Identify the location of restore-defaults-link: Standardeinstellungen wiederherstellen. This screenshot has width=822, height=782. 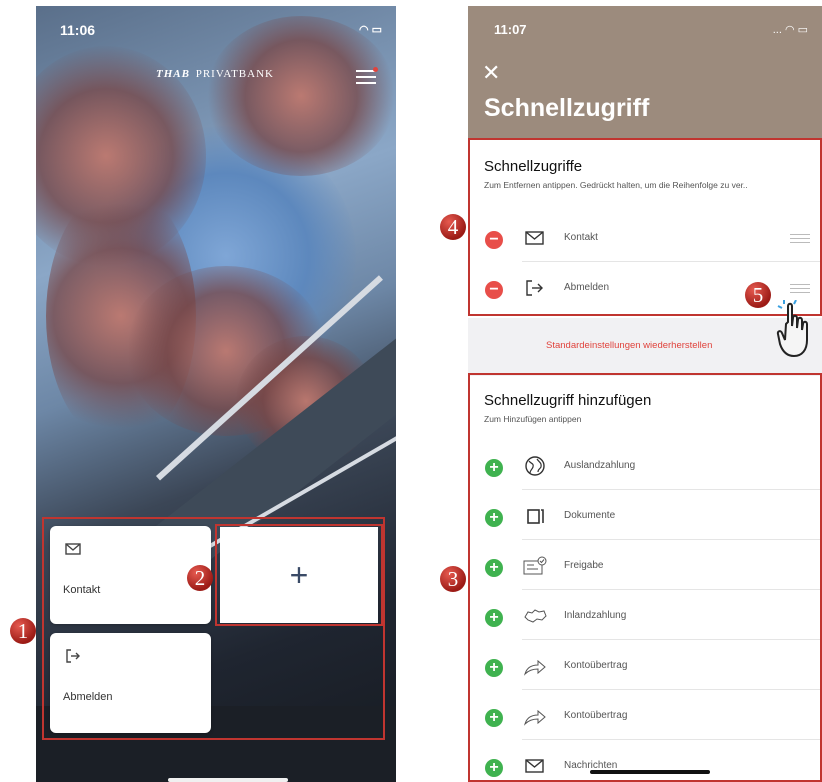
(629, 345).